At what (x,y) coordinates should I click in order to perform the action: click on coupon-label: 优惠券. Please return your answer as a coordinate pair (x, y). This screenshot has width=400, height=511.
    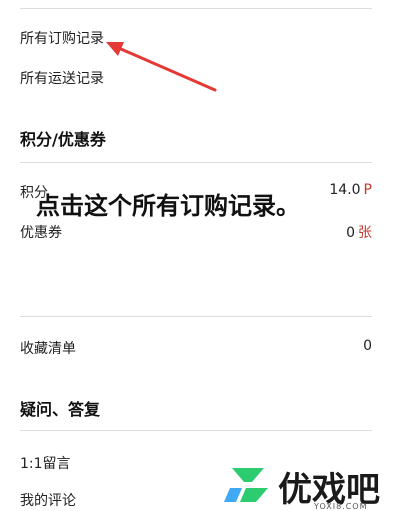
    Looking at the image, I should click on (41, 233).